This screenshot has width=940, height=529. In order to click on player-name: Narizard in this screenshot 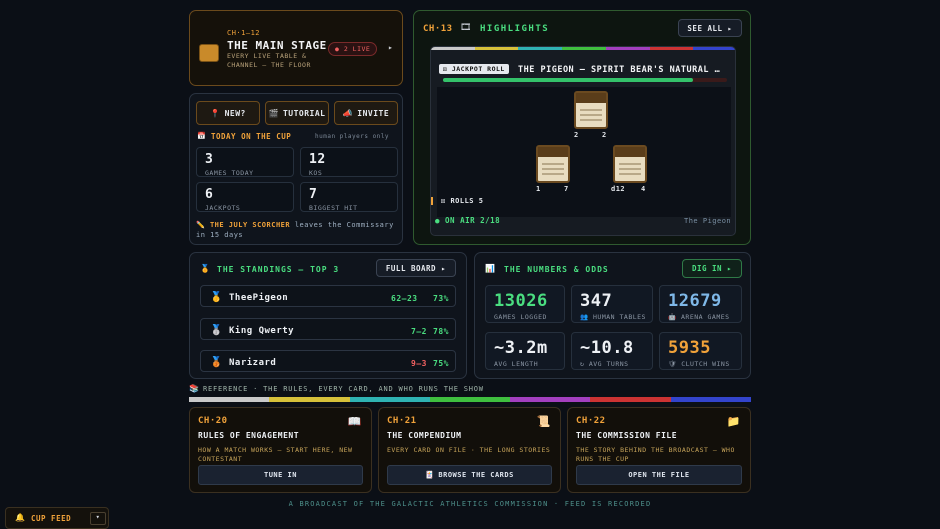, I will do `click(253, 363)`.